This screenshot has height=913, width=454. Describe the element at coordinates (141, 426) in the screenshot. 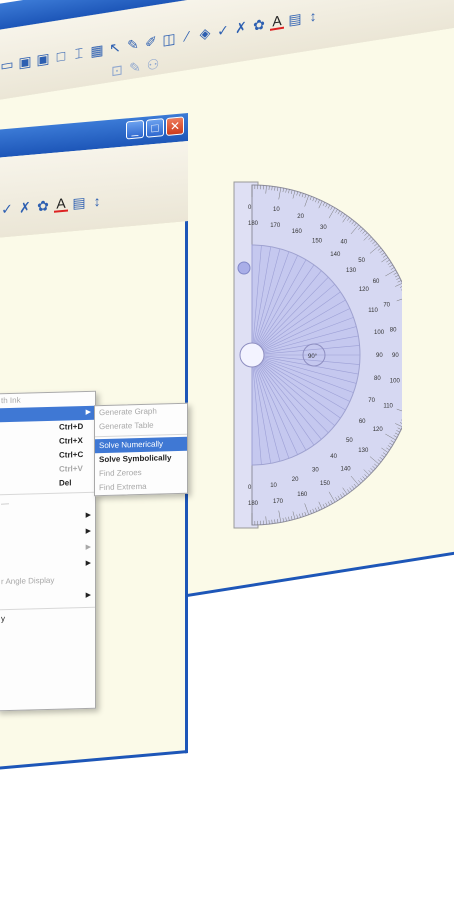

I see `submenu-item: Generate Table` at that location.